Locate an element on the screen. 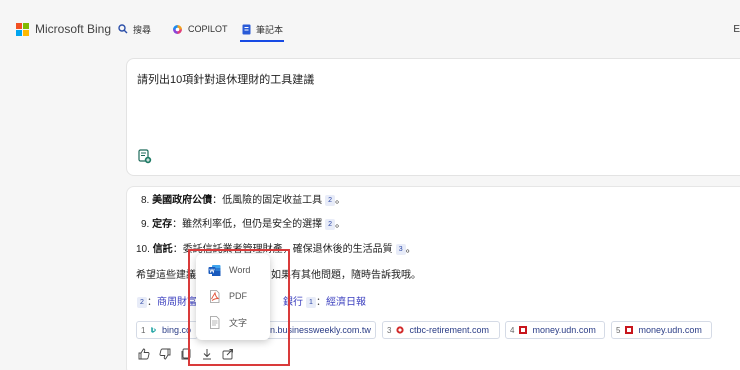  closing-text-left: 希望這些建議 is located at coordinates (166, 275).